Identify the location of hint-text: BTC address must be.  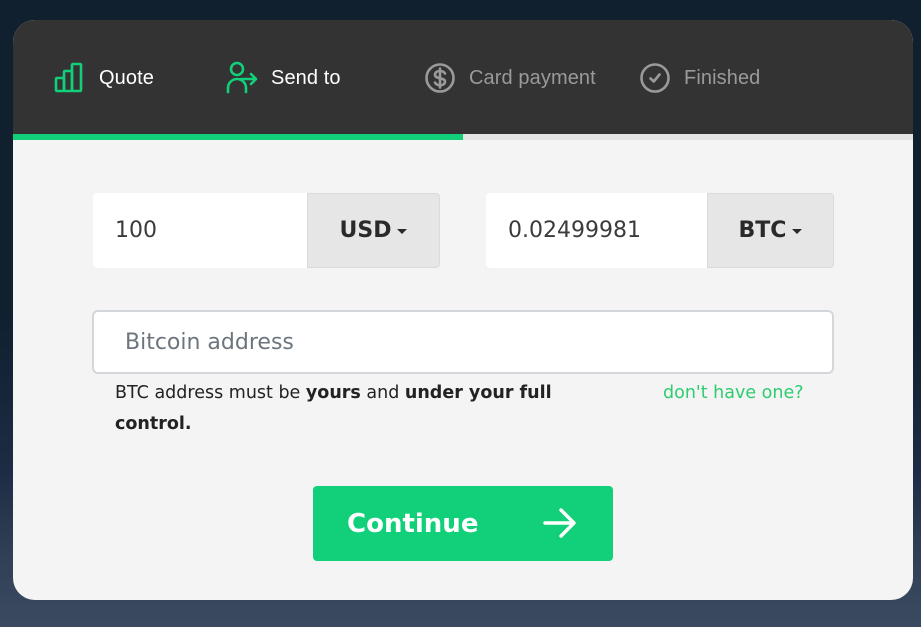
(210, 393).